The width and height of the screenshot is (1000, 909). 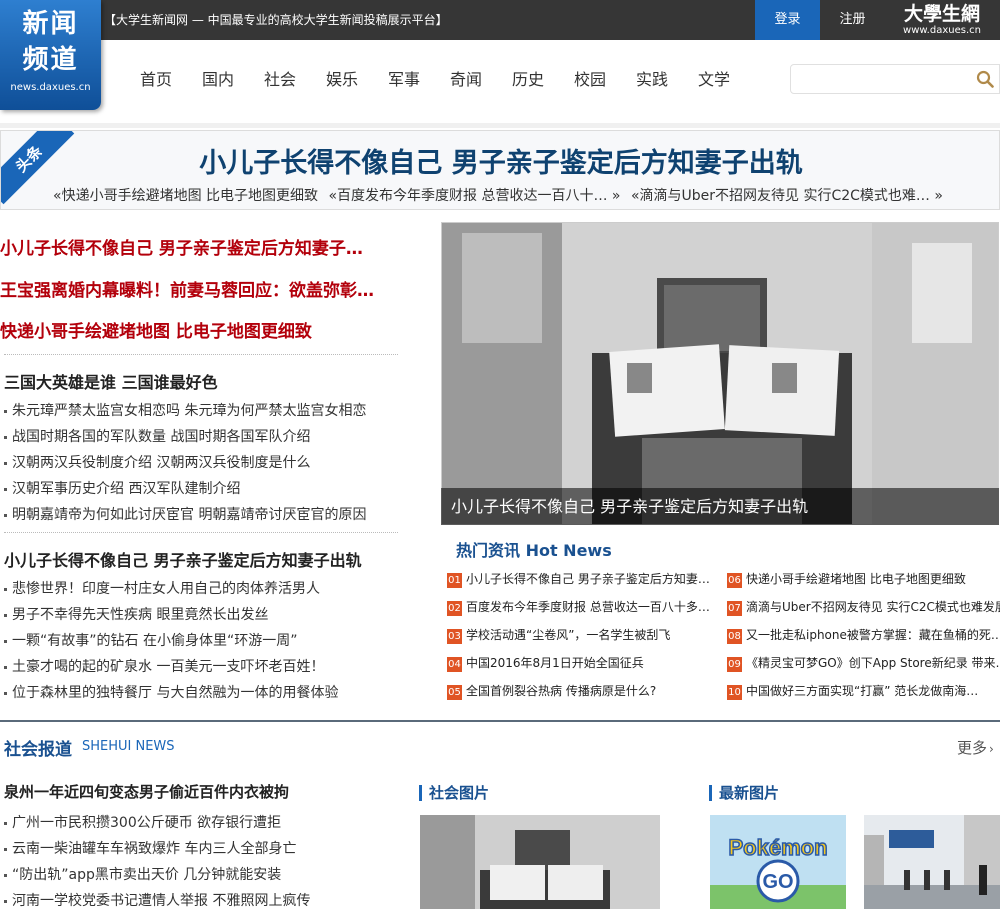 I want to click on hot-news-item: 07 滴滴与Uber不招网友待见 实行C2C模式也难发展, so click(x=863, y=607).